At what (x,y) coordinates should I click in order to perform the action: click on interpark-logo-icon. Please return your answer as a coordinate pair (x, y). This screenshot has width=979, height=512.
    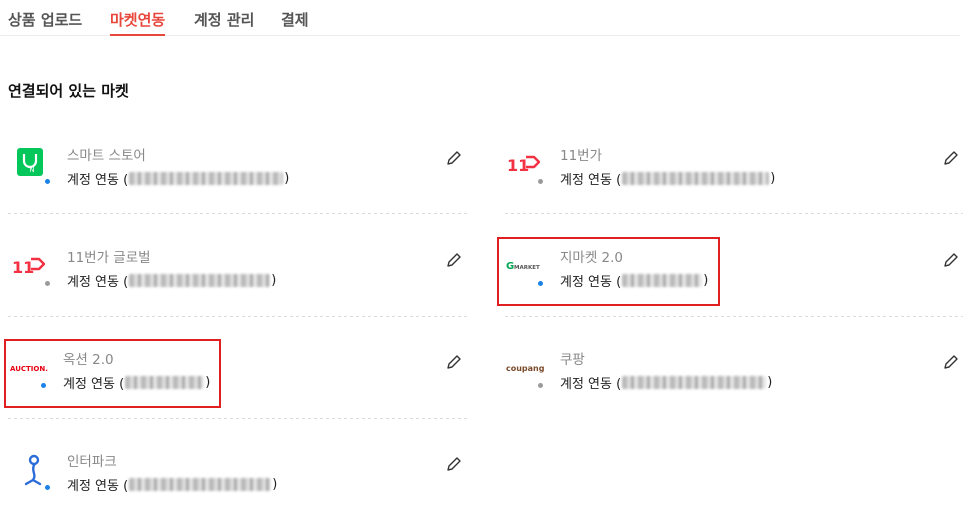
    Looking at the image, I should click on (37, 473).